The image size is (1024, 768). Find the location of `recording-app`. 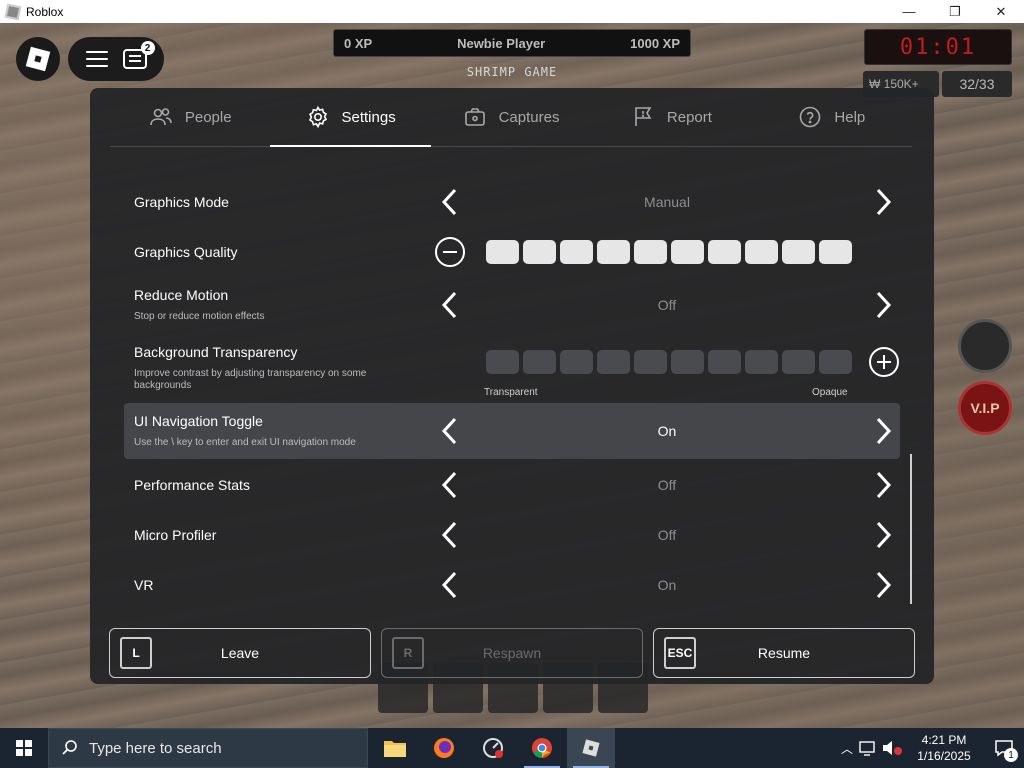

recording-app is located at coordinates (493, 748).